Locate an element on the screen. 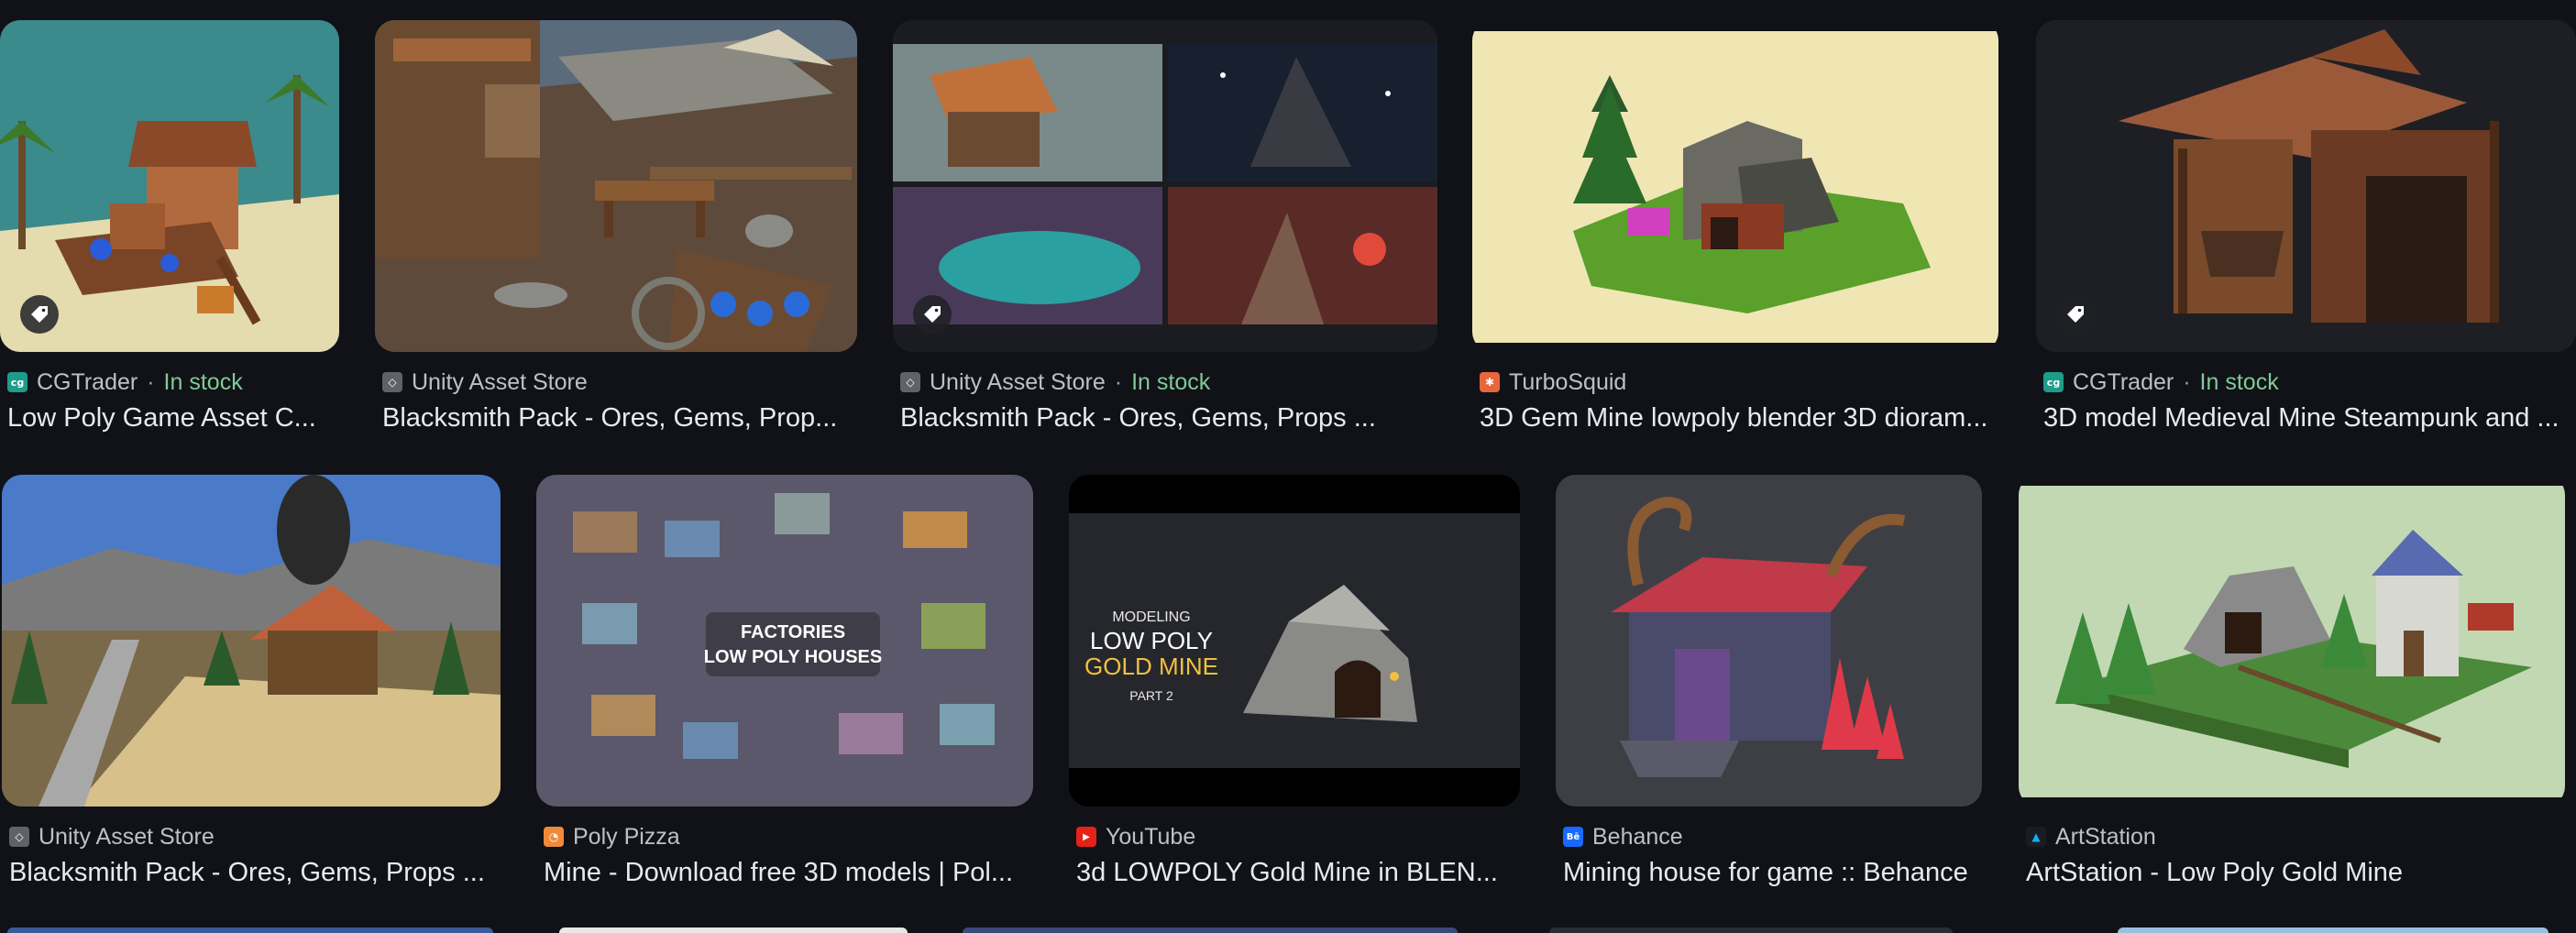  result-thumbnail: MODELING LOW POLY GOLD MINE PART 2 is located at coordinates (1294, 641).